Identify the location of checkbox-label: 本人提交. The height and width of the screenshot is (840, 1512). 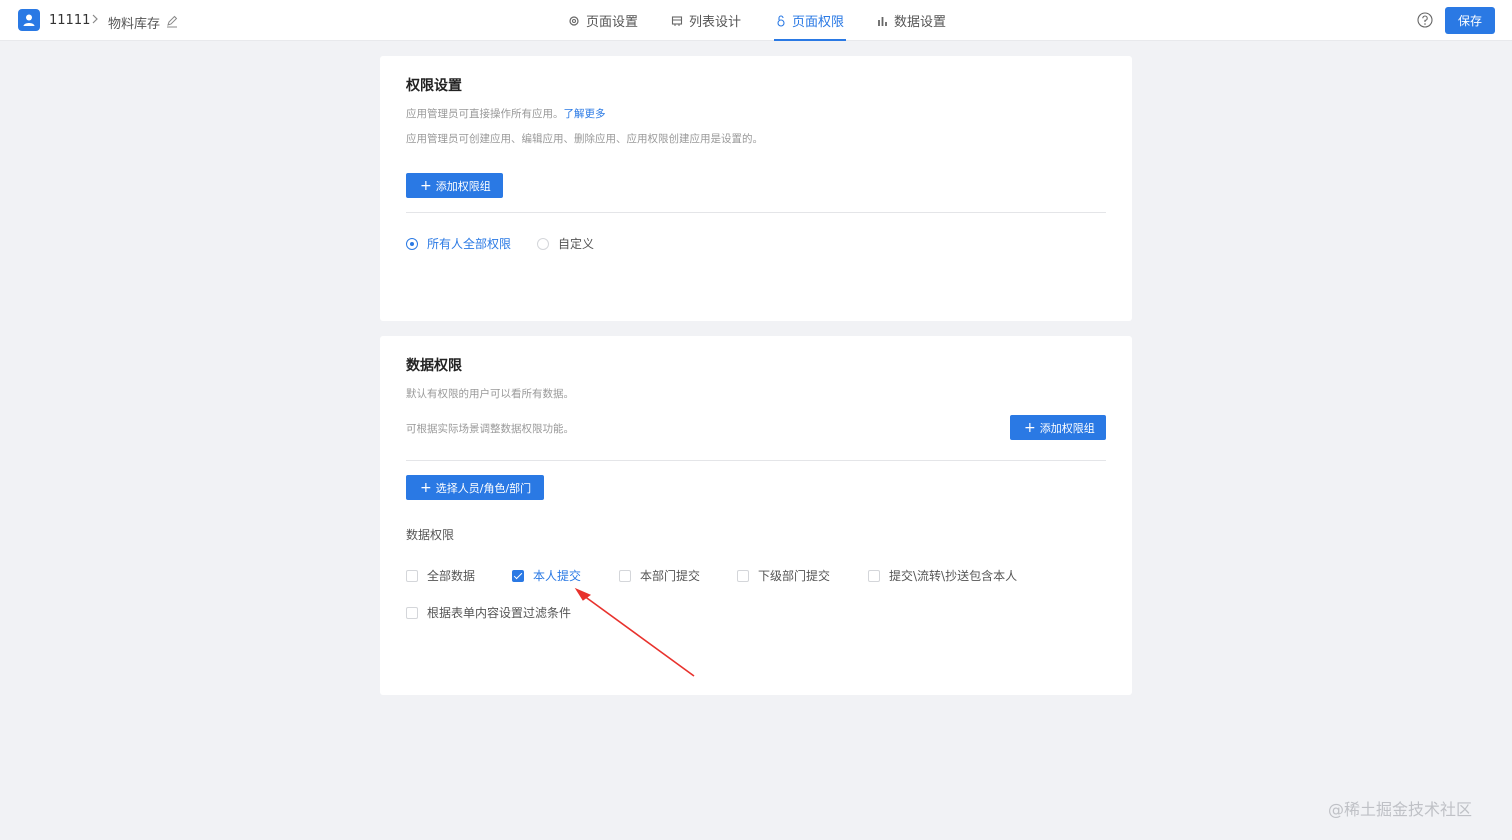
(557, 576).